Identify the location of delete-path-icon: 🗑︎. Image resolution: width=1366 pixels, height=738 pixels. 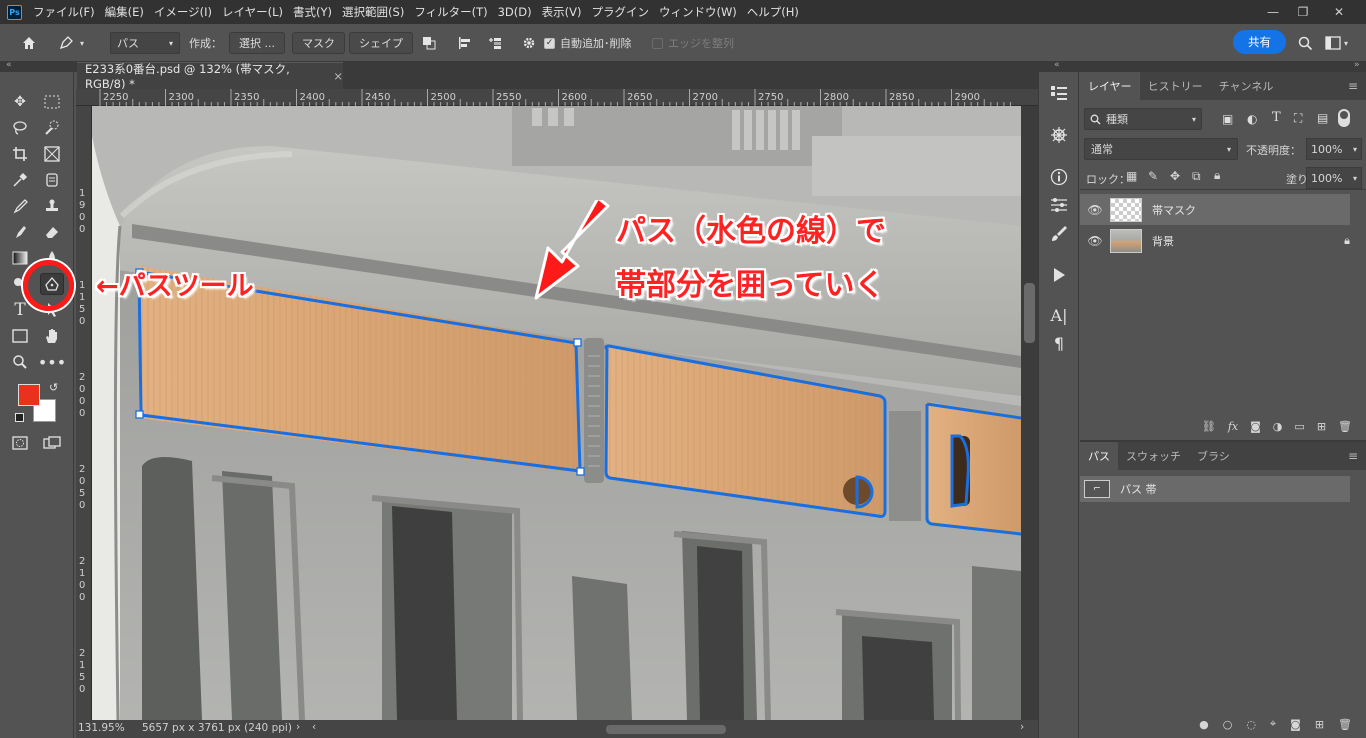
(1345, 724).